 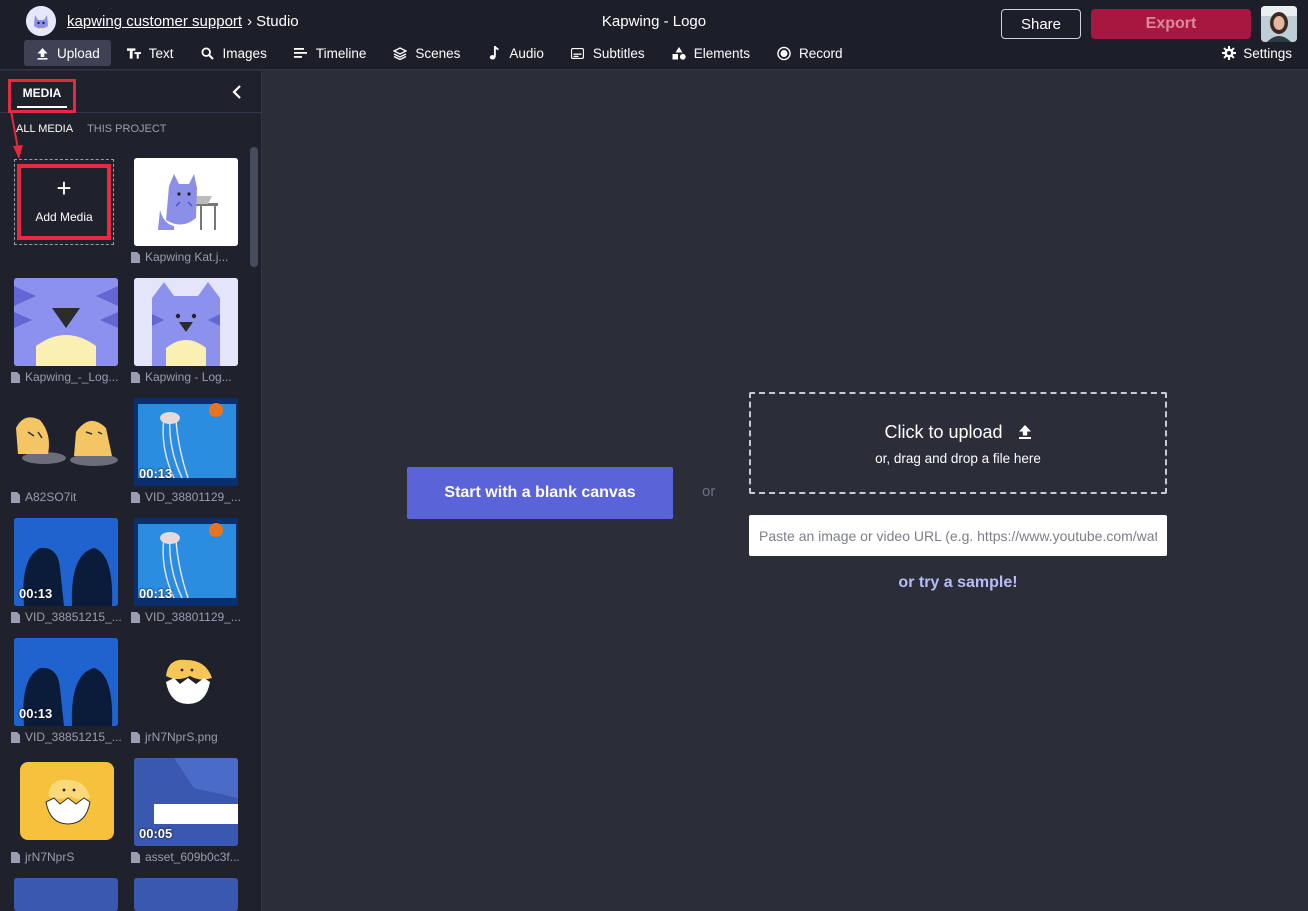 I want to click on media-item-label: A82SO7it, so click(x=68, y=497).